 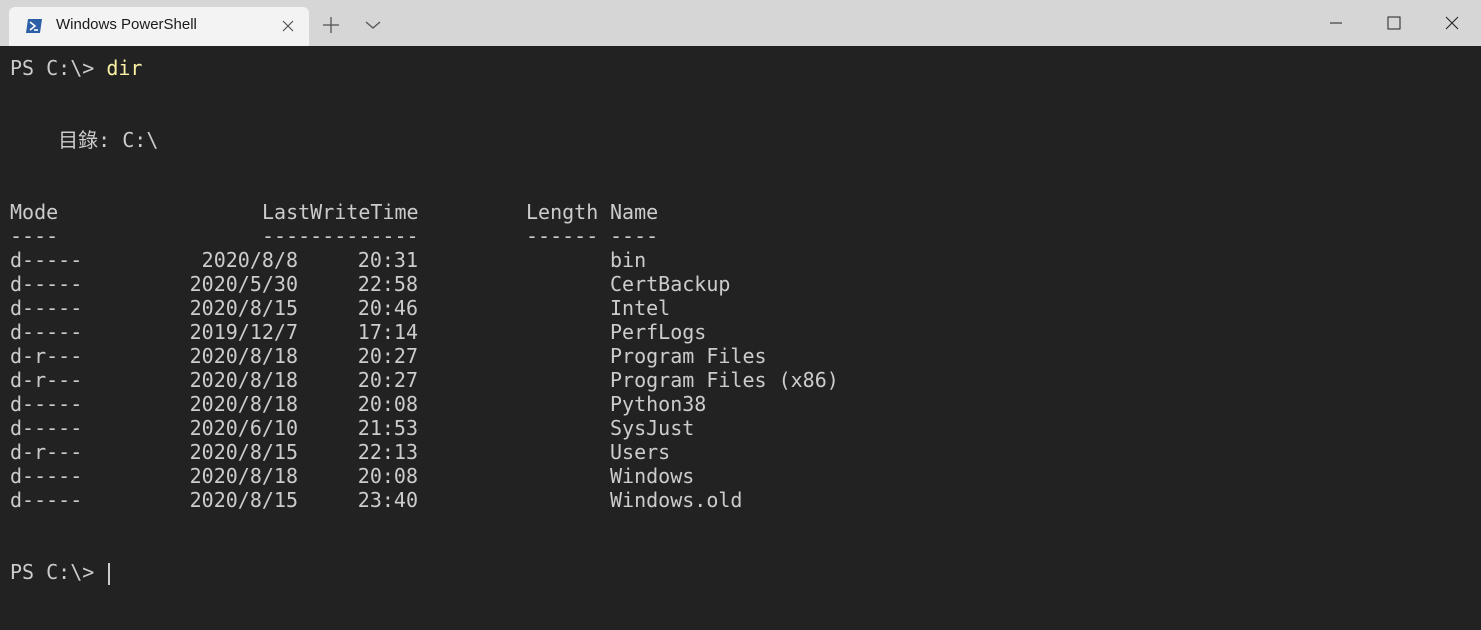 I want to click on tab-windows-powershell: Windows PowerShell, so click(x=159, y=26).